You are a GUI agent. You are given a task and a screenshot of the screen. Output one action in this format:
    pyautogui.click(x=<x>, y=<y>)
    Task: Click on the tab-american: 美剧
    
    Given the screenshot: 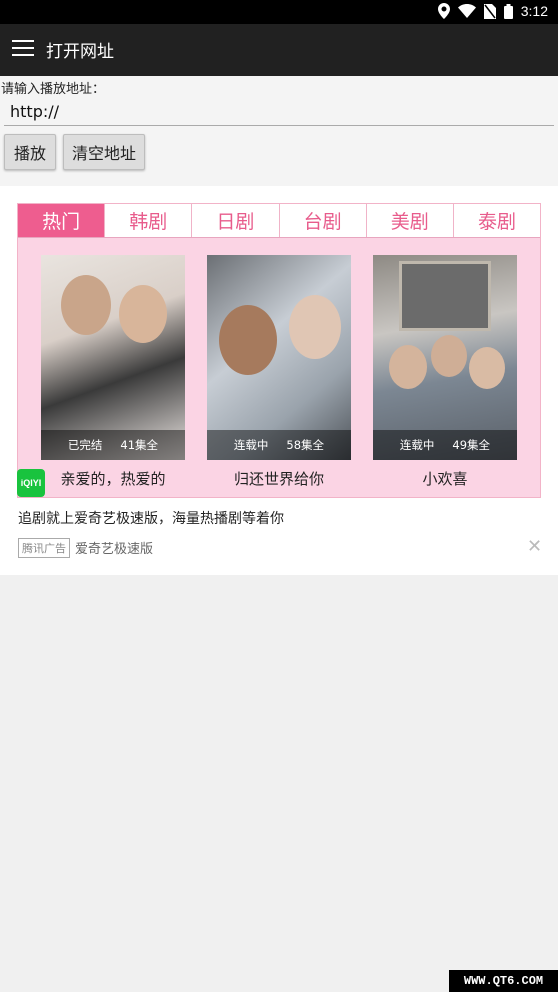 What is the action you would take?
    pyautogui.click(x=410, y=220)
    